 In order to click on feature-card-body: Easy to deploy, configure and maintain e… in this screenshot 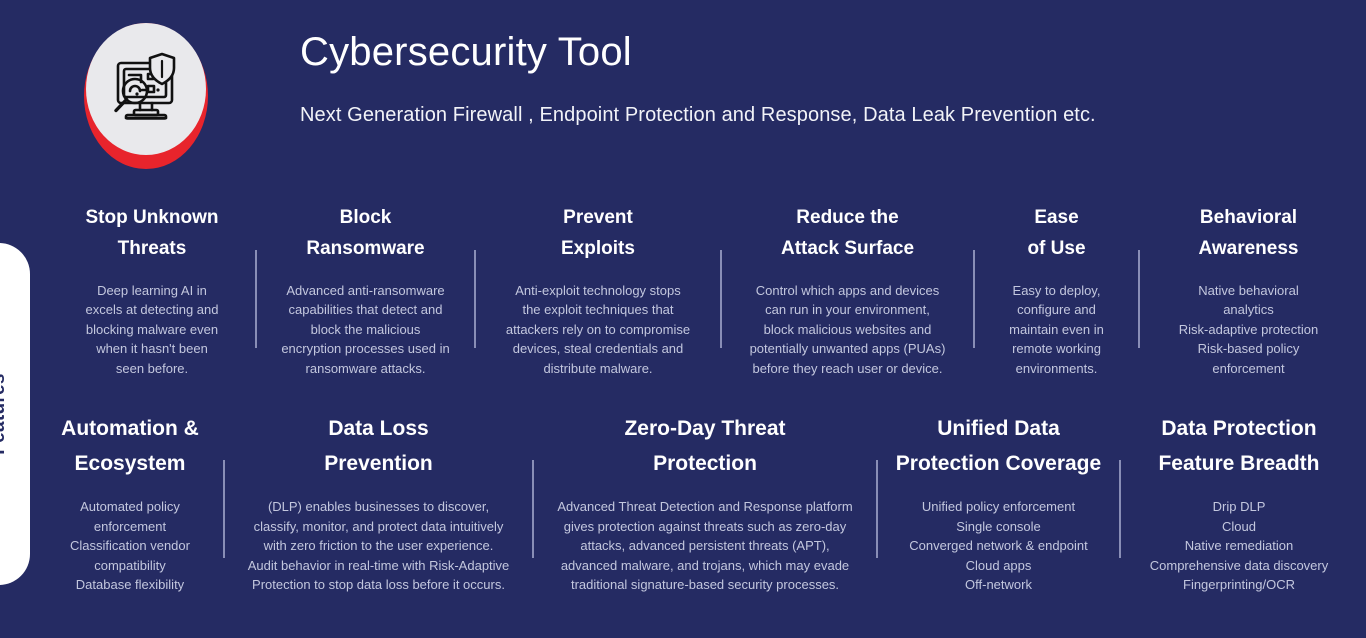, I will do `click(1056, 329)`.